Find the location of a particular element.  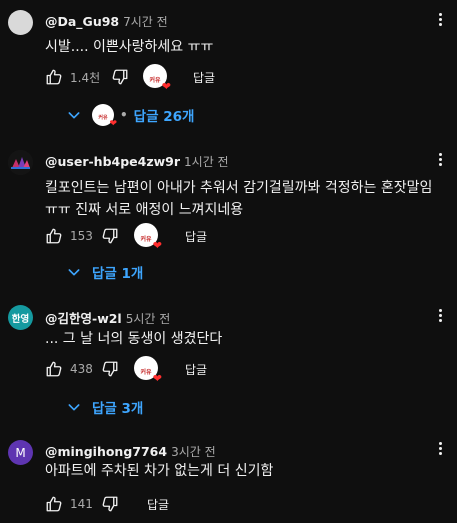

replies-toggle: 커유 ❤ • 답글 26개 is located at coordinates (130, 116).